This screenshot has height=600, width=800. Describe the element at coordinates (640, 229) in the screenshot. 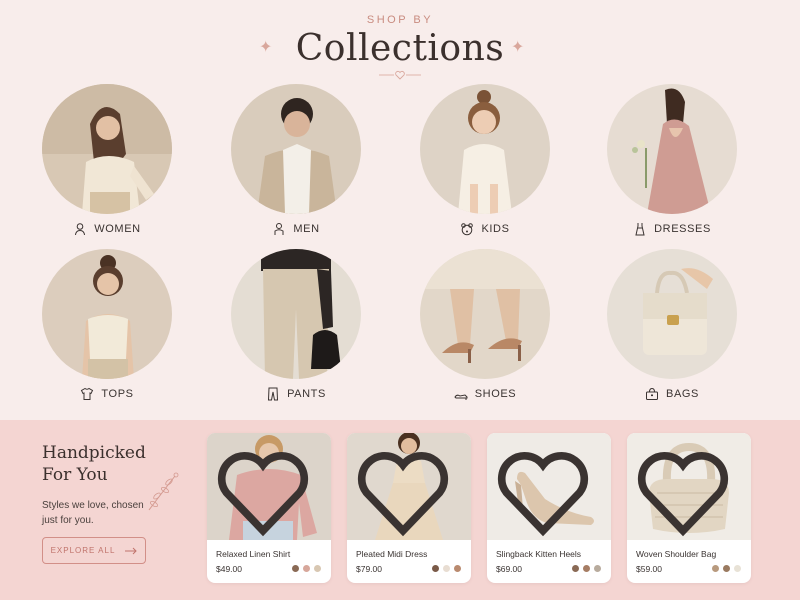

I see `dress-icon` at that location.